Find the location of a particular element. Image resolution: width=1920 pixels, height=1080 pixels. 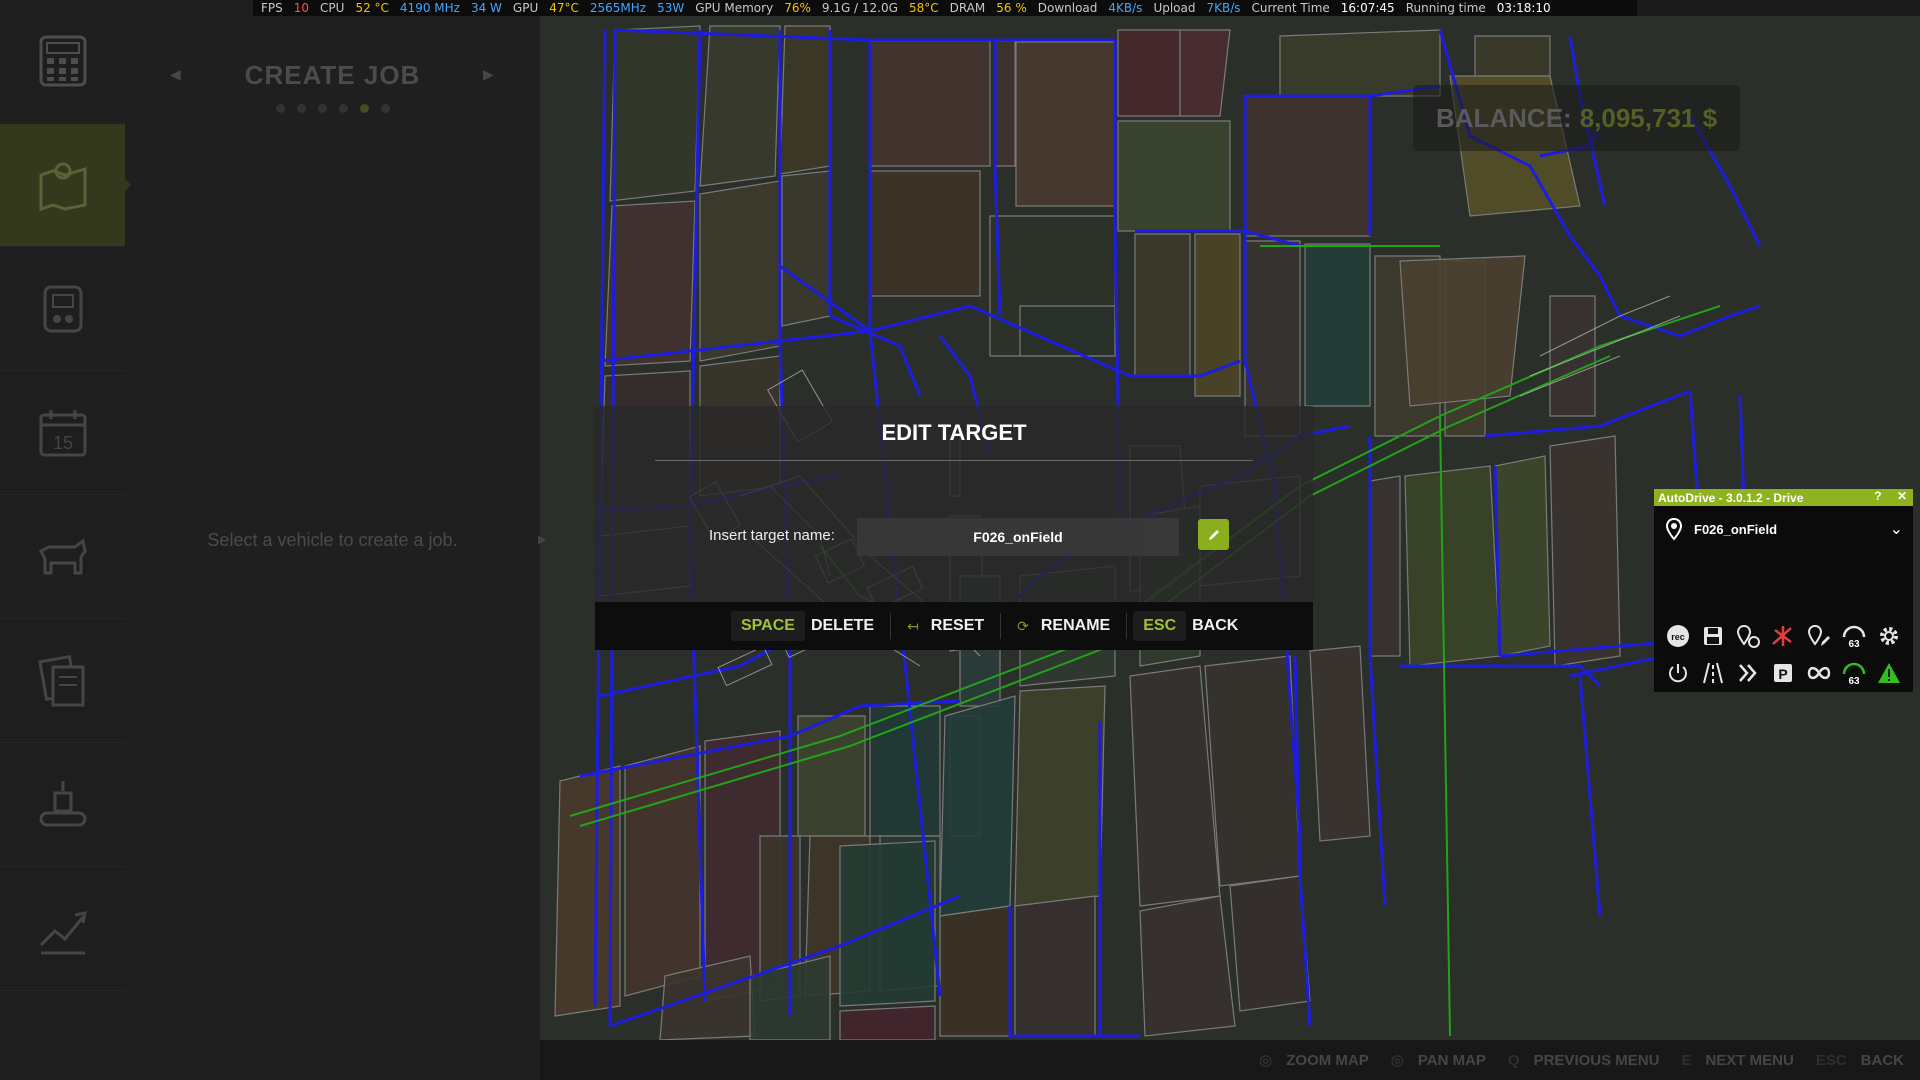

autodrive-title-bar: AutoDrive - 3.0.1.2 - Drive ? ✕ is located at coordinates (1783, 497).